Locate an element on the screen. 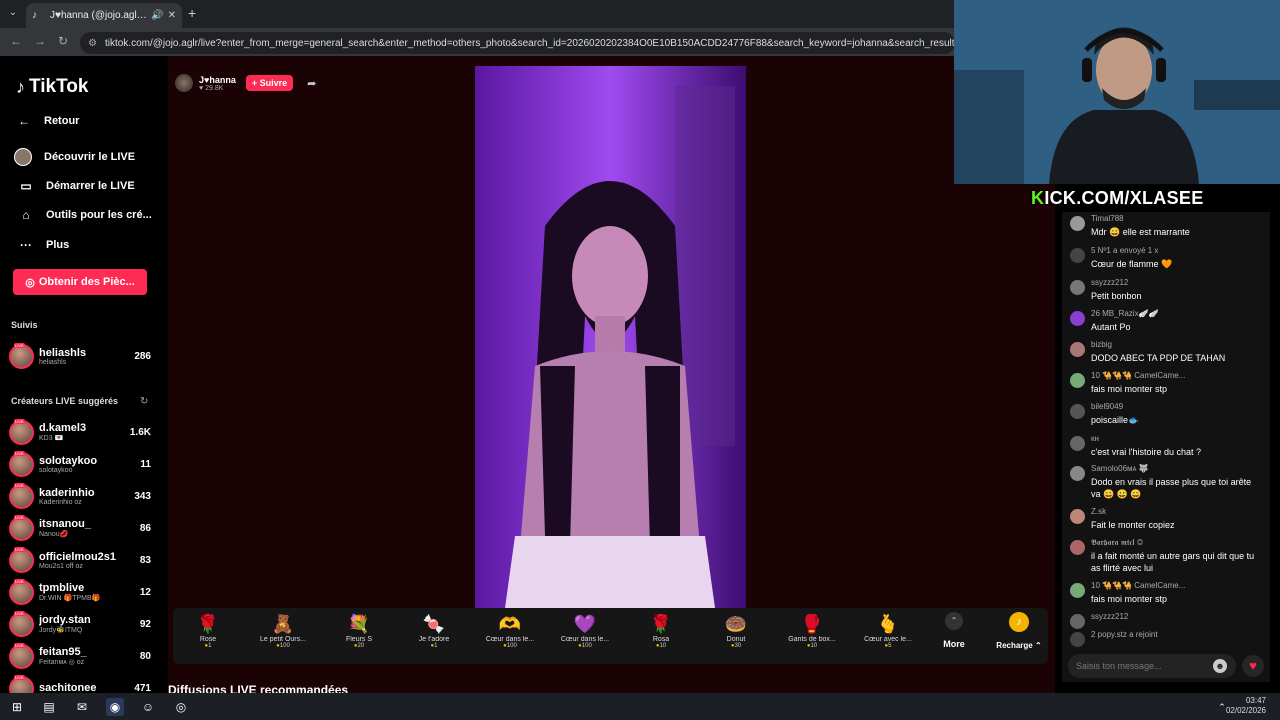  chat-username: 𝕭𝖆𝖗𝖇𝖆𝖗𝖆 𝖒𝖙𝖈𝖑 ◎ is located at coordinates (1176, 543).